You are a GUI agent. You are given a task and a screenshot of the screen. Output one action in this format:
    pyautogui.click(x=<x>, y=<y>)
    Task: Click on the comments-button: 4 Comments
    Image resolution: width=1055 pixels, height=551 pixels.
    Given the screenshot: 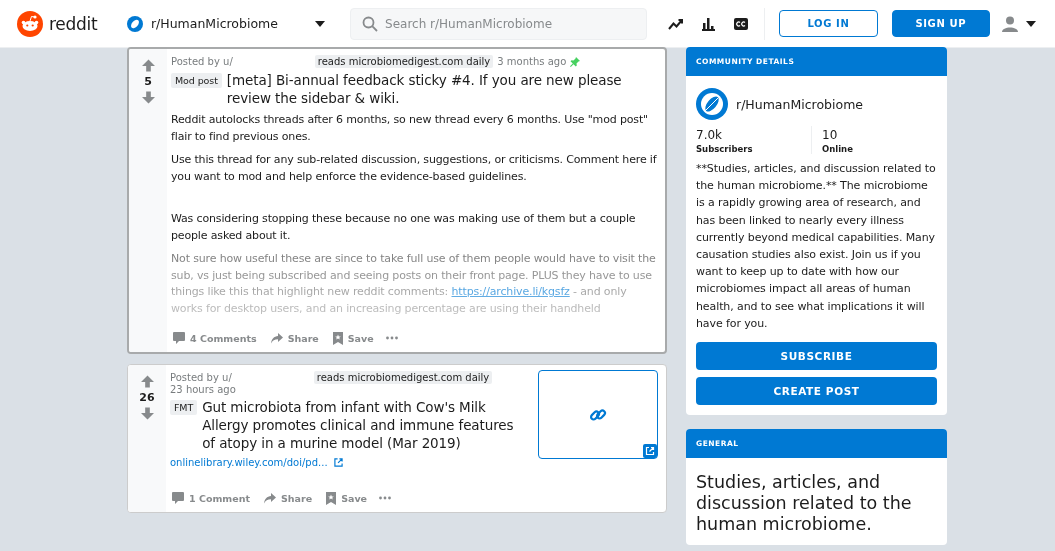 What is the action you would take?
    pyautogui.click(x=215, y=338)
    